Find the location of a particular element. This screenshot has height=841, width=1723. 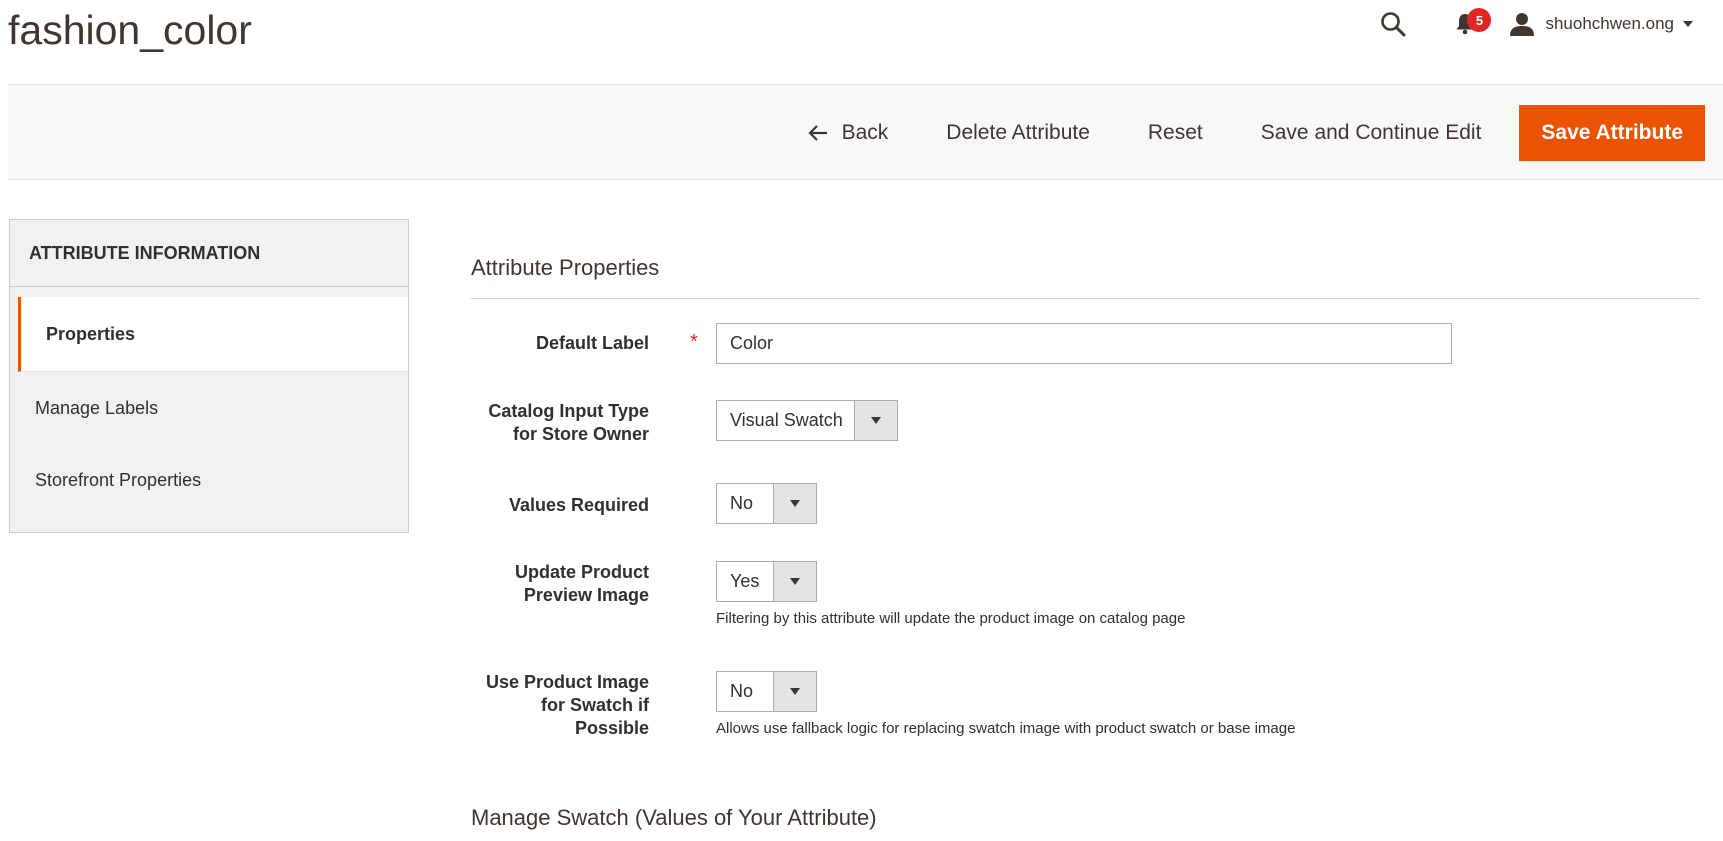

page-header: fashion_color 5 shuohchwen.ong is located at coordinates (861, 42).